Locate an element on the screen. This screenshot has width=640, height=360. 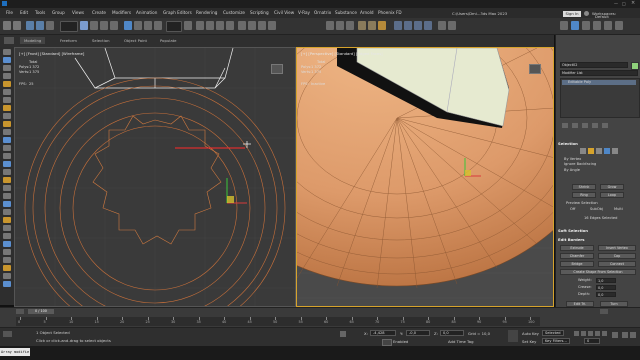
configure-modifier-sets-icon is located at coordinates (605, 125).